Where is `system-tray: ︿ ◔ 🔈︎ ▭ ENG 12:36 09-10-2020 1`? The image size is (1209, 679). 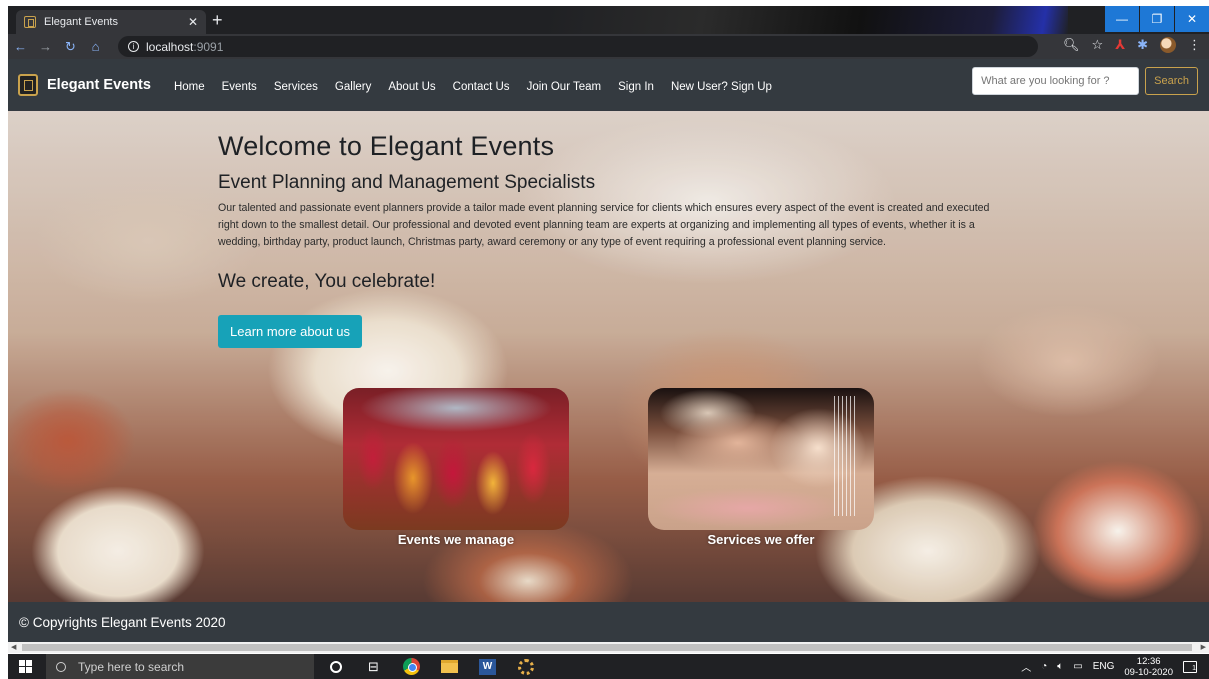 system-tray: ︿ ◔ 🔈︎ ▭ ENG 12:36 09-10-2020 1 is located at coordinates (1109, 666).